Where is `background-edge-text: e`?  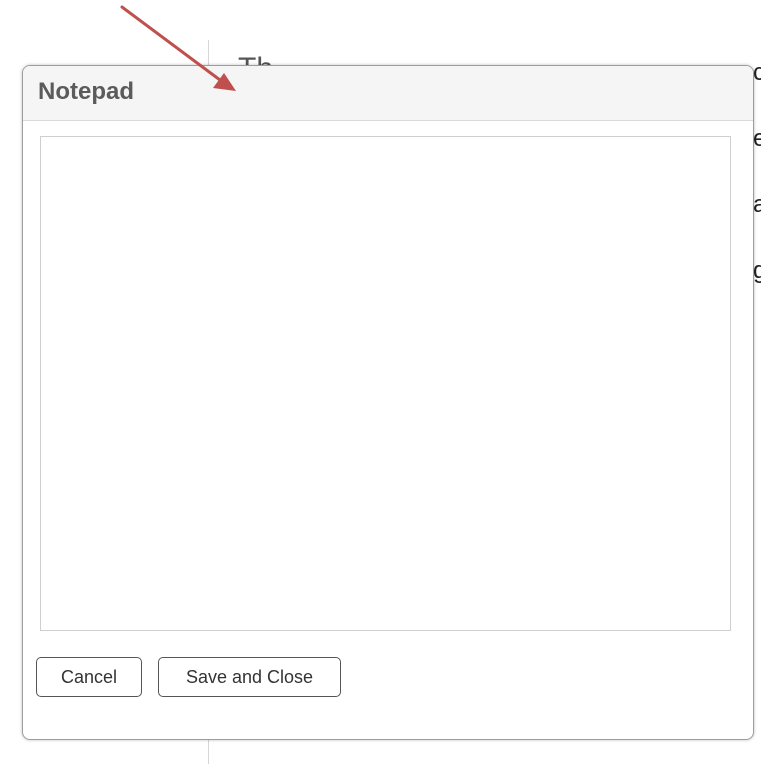 background-edge-text: e is located at coordinates (757, 138).